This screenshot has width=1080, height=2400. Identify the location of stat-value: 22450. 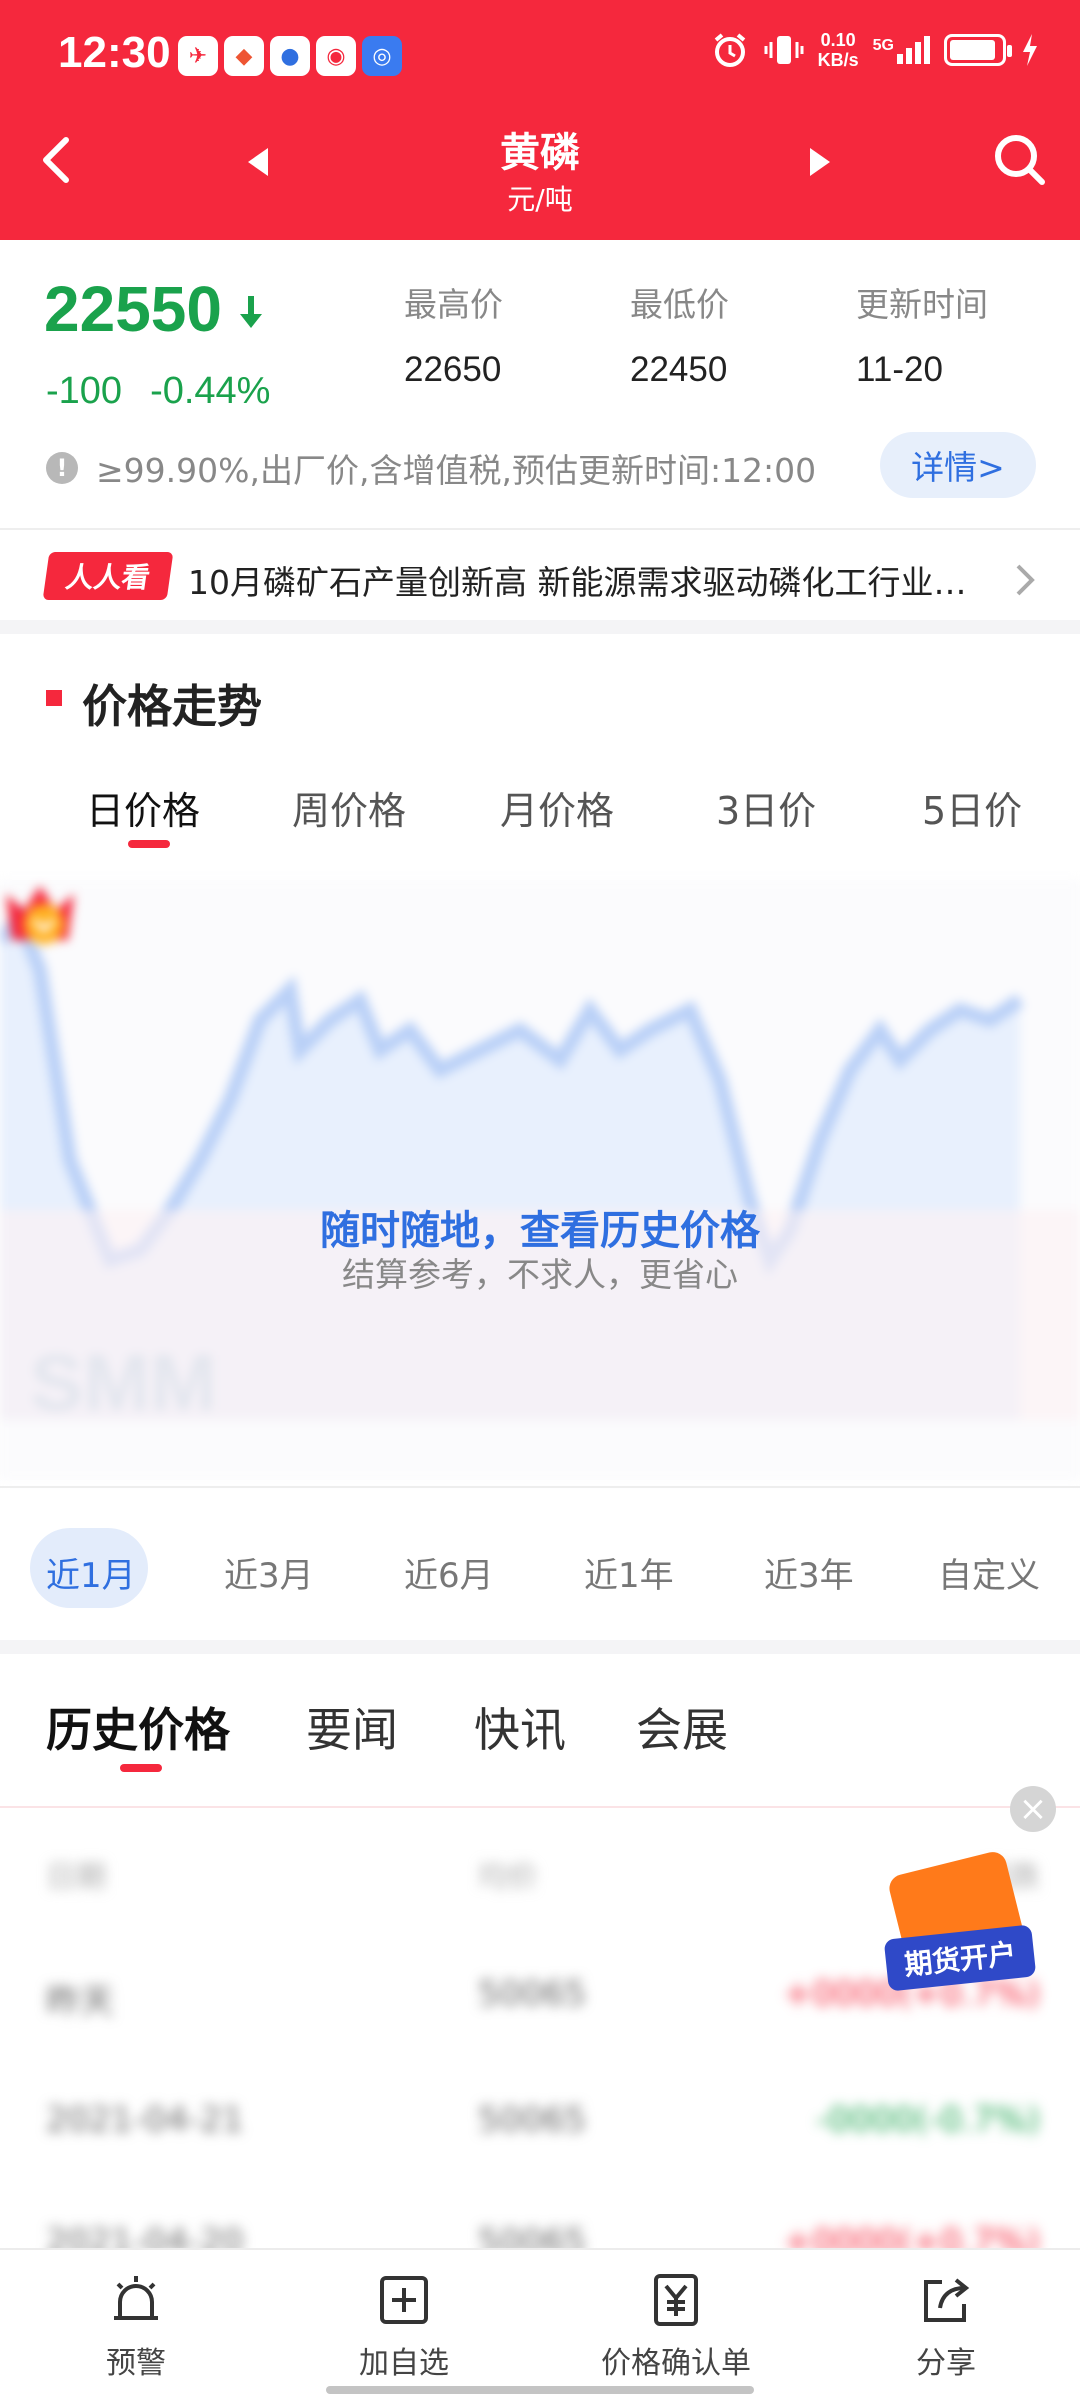
(679, 369).